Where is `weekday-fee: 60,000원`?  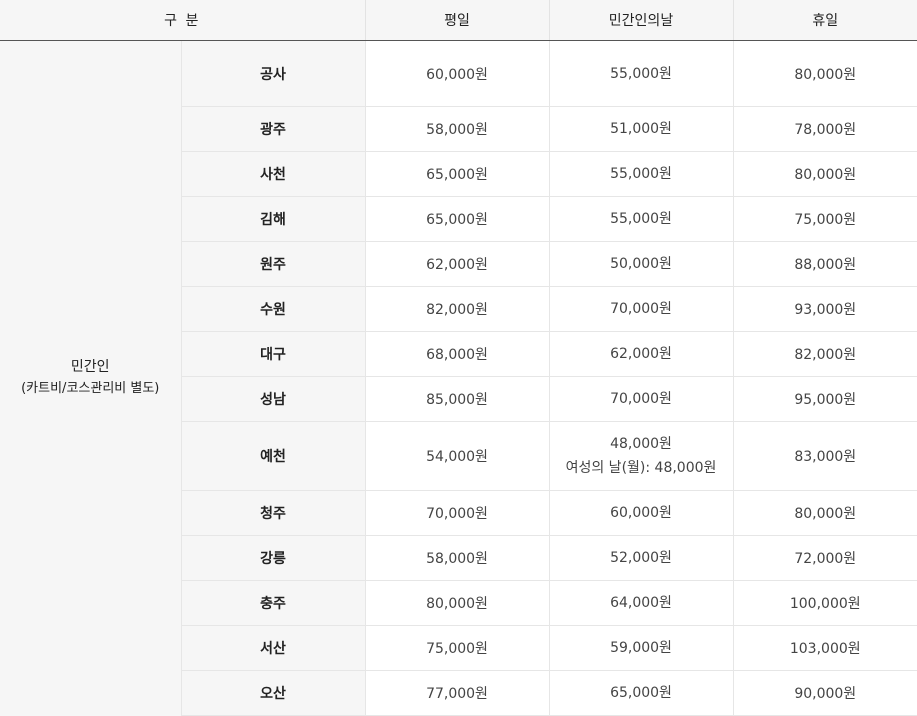 weekday-fee: 60,000원 is located at coordinates (456, 73).